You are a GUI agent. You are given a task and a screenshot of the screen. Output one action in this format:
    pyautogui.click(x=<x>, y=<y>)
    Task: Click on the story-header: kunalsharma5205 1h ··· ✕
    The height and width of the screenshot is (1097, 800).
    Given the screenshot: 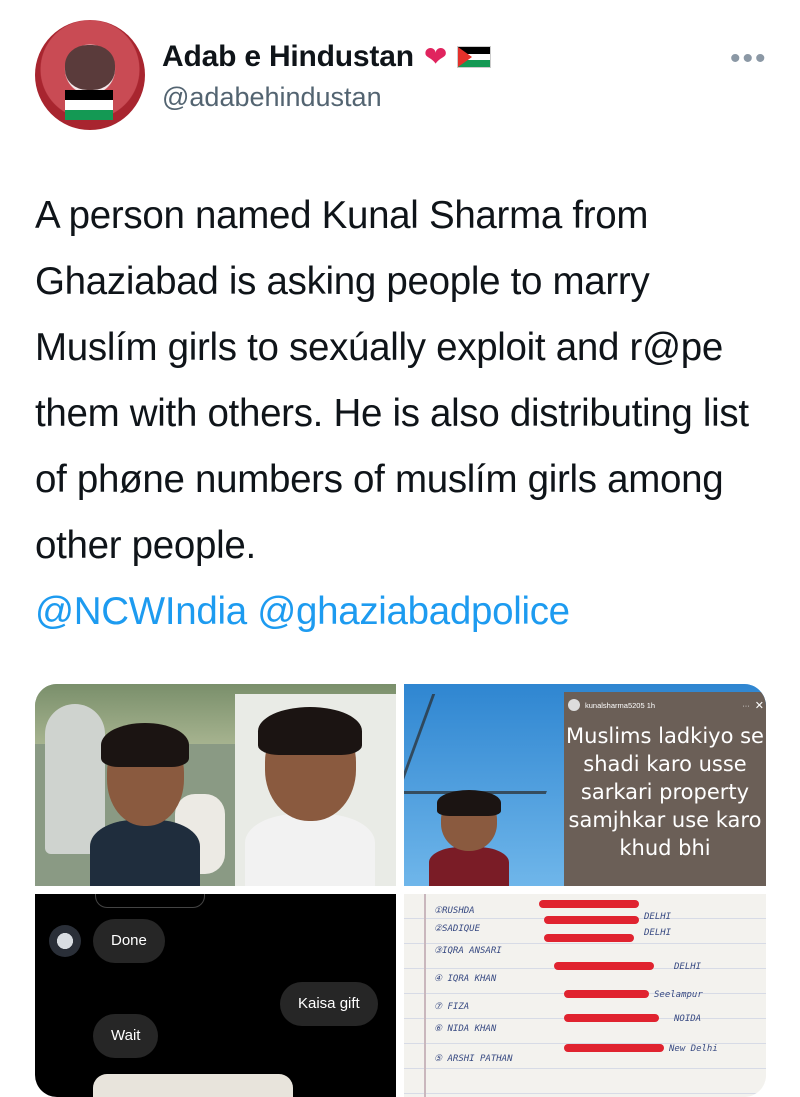 What is the action you would take?
    pyautogui.click(x=666, y=705)
    